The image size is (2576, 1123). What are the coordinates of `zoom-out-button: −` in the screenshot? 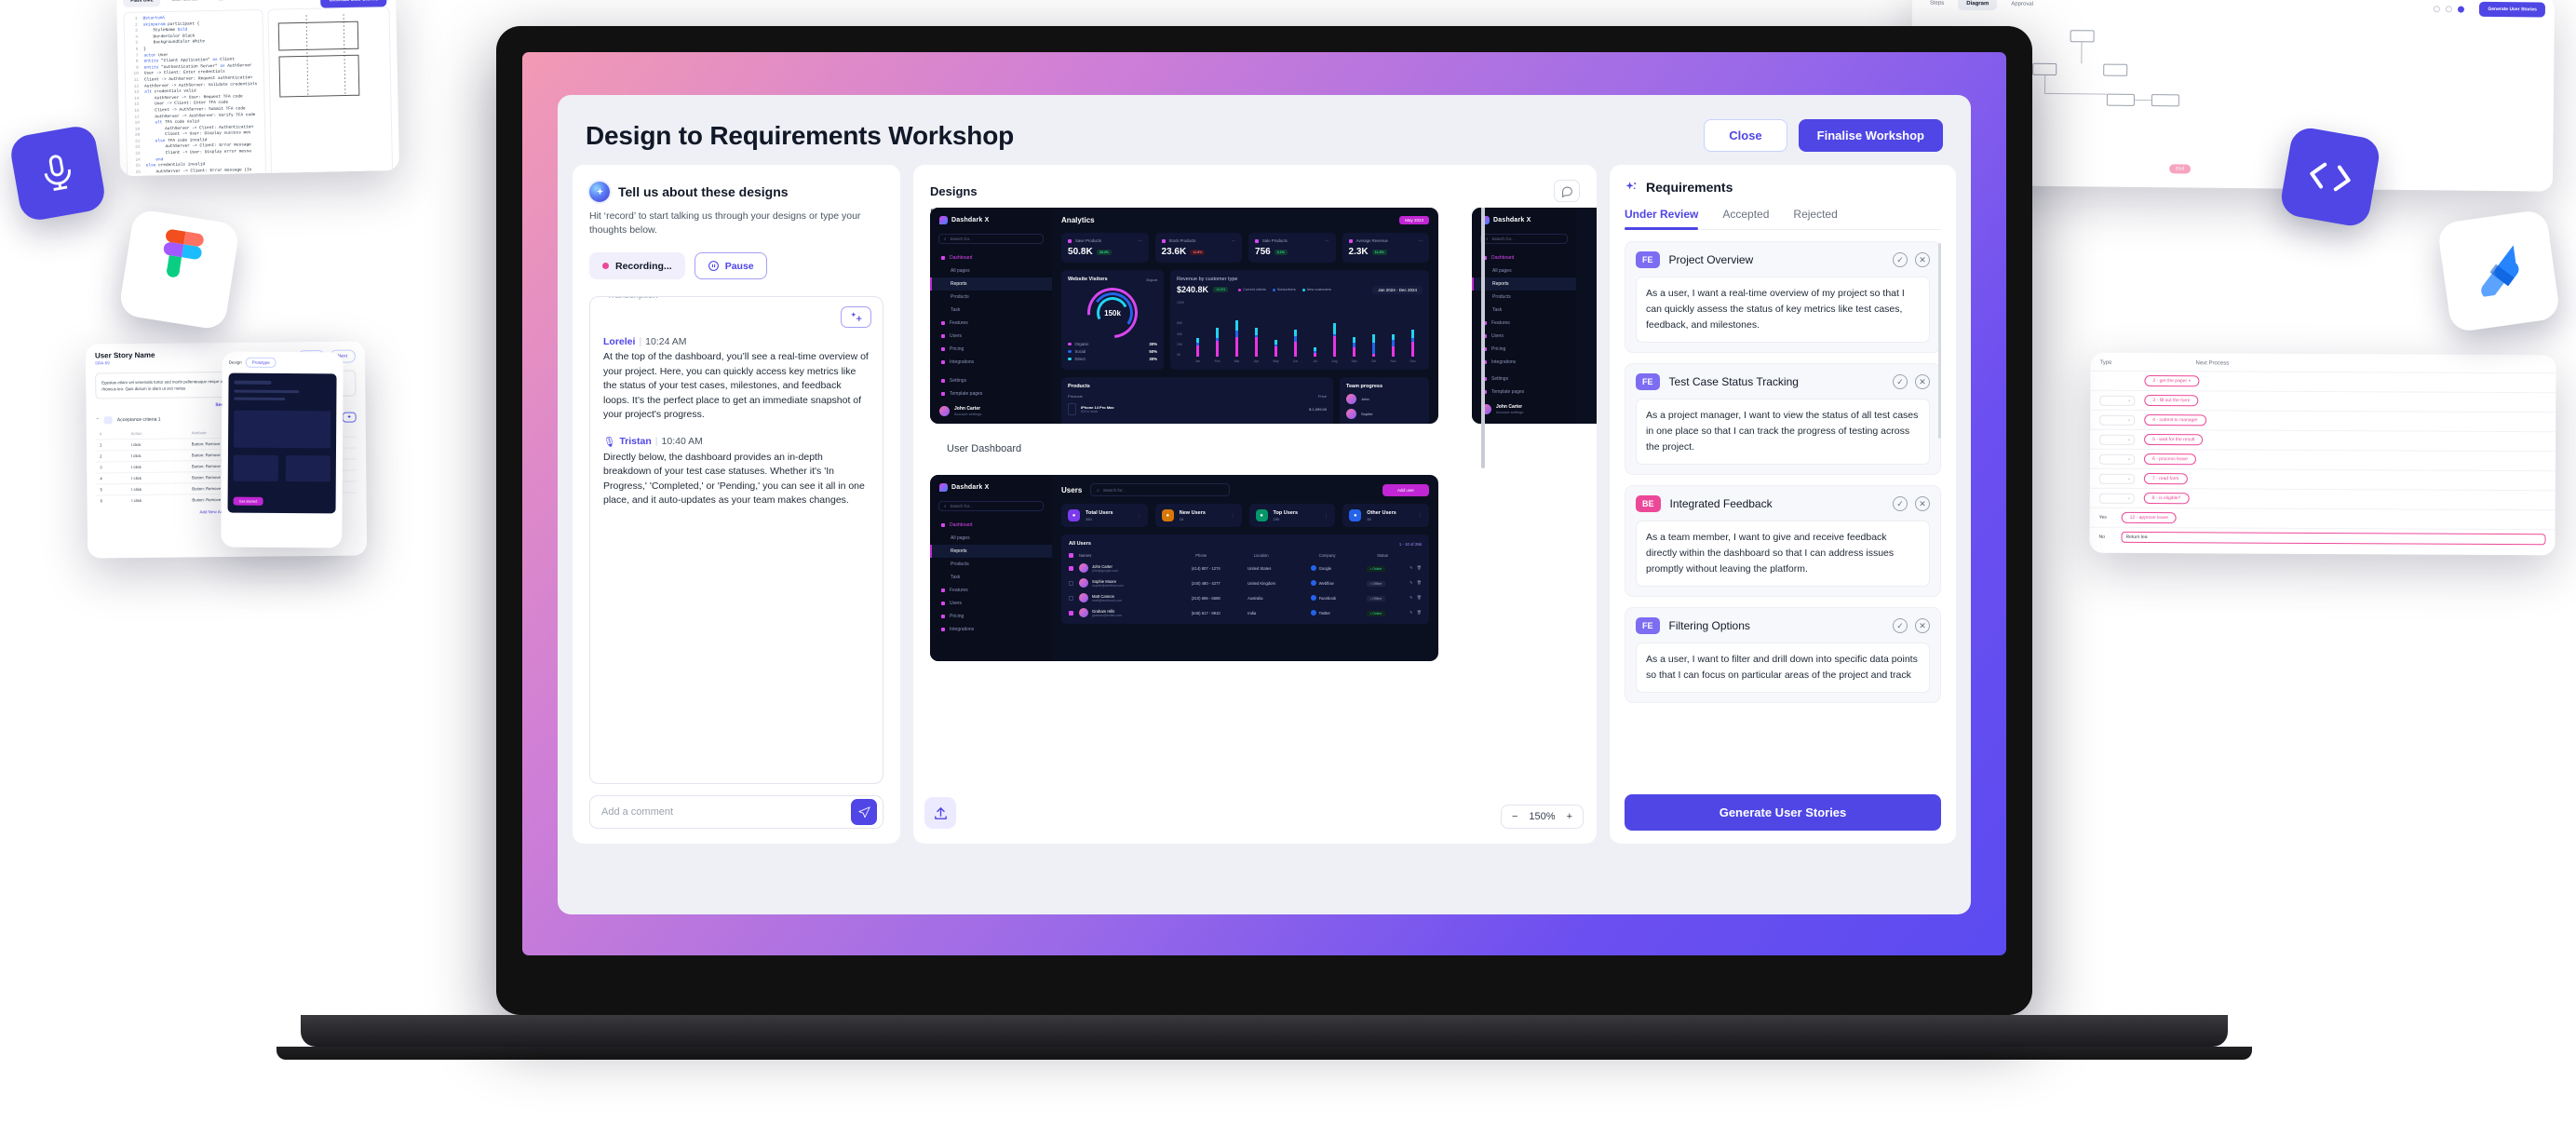 It's located at (1514, 817).